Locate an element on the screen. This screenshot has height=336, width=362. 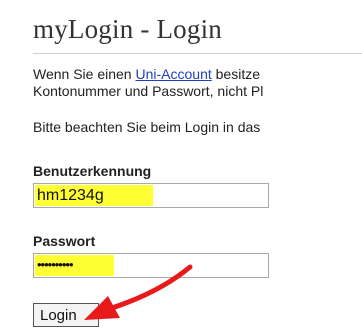
login-notice-text: Bitte beachten Sie beim Login in das is located at coordinates (147, 127).